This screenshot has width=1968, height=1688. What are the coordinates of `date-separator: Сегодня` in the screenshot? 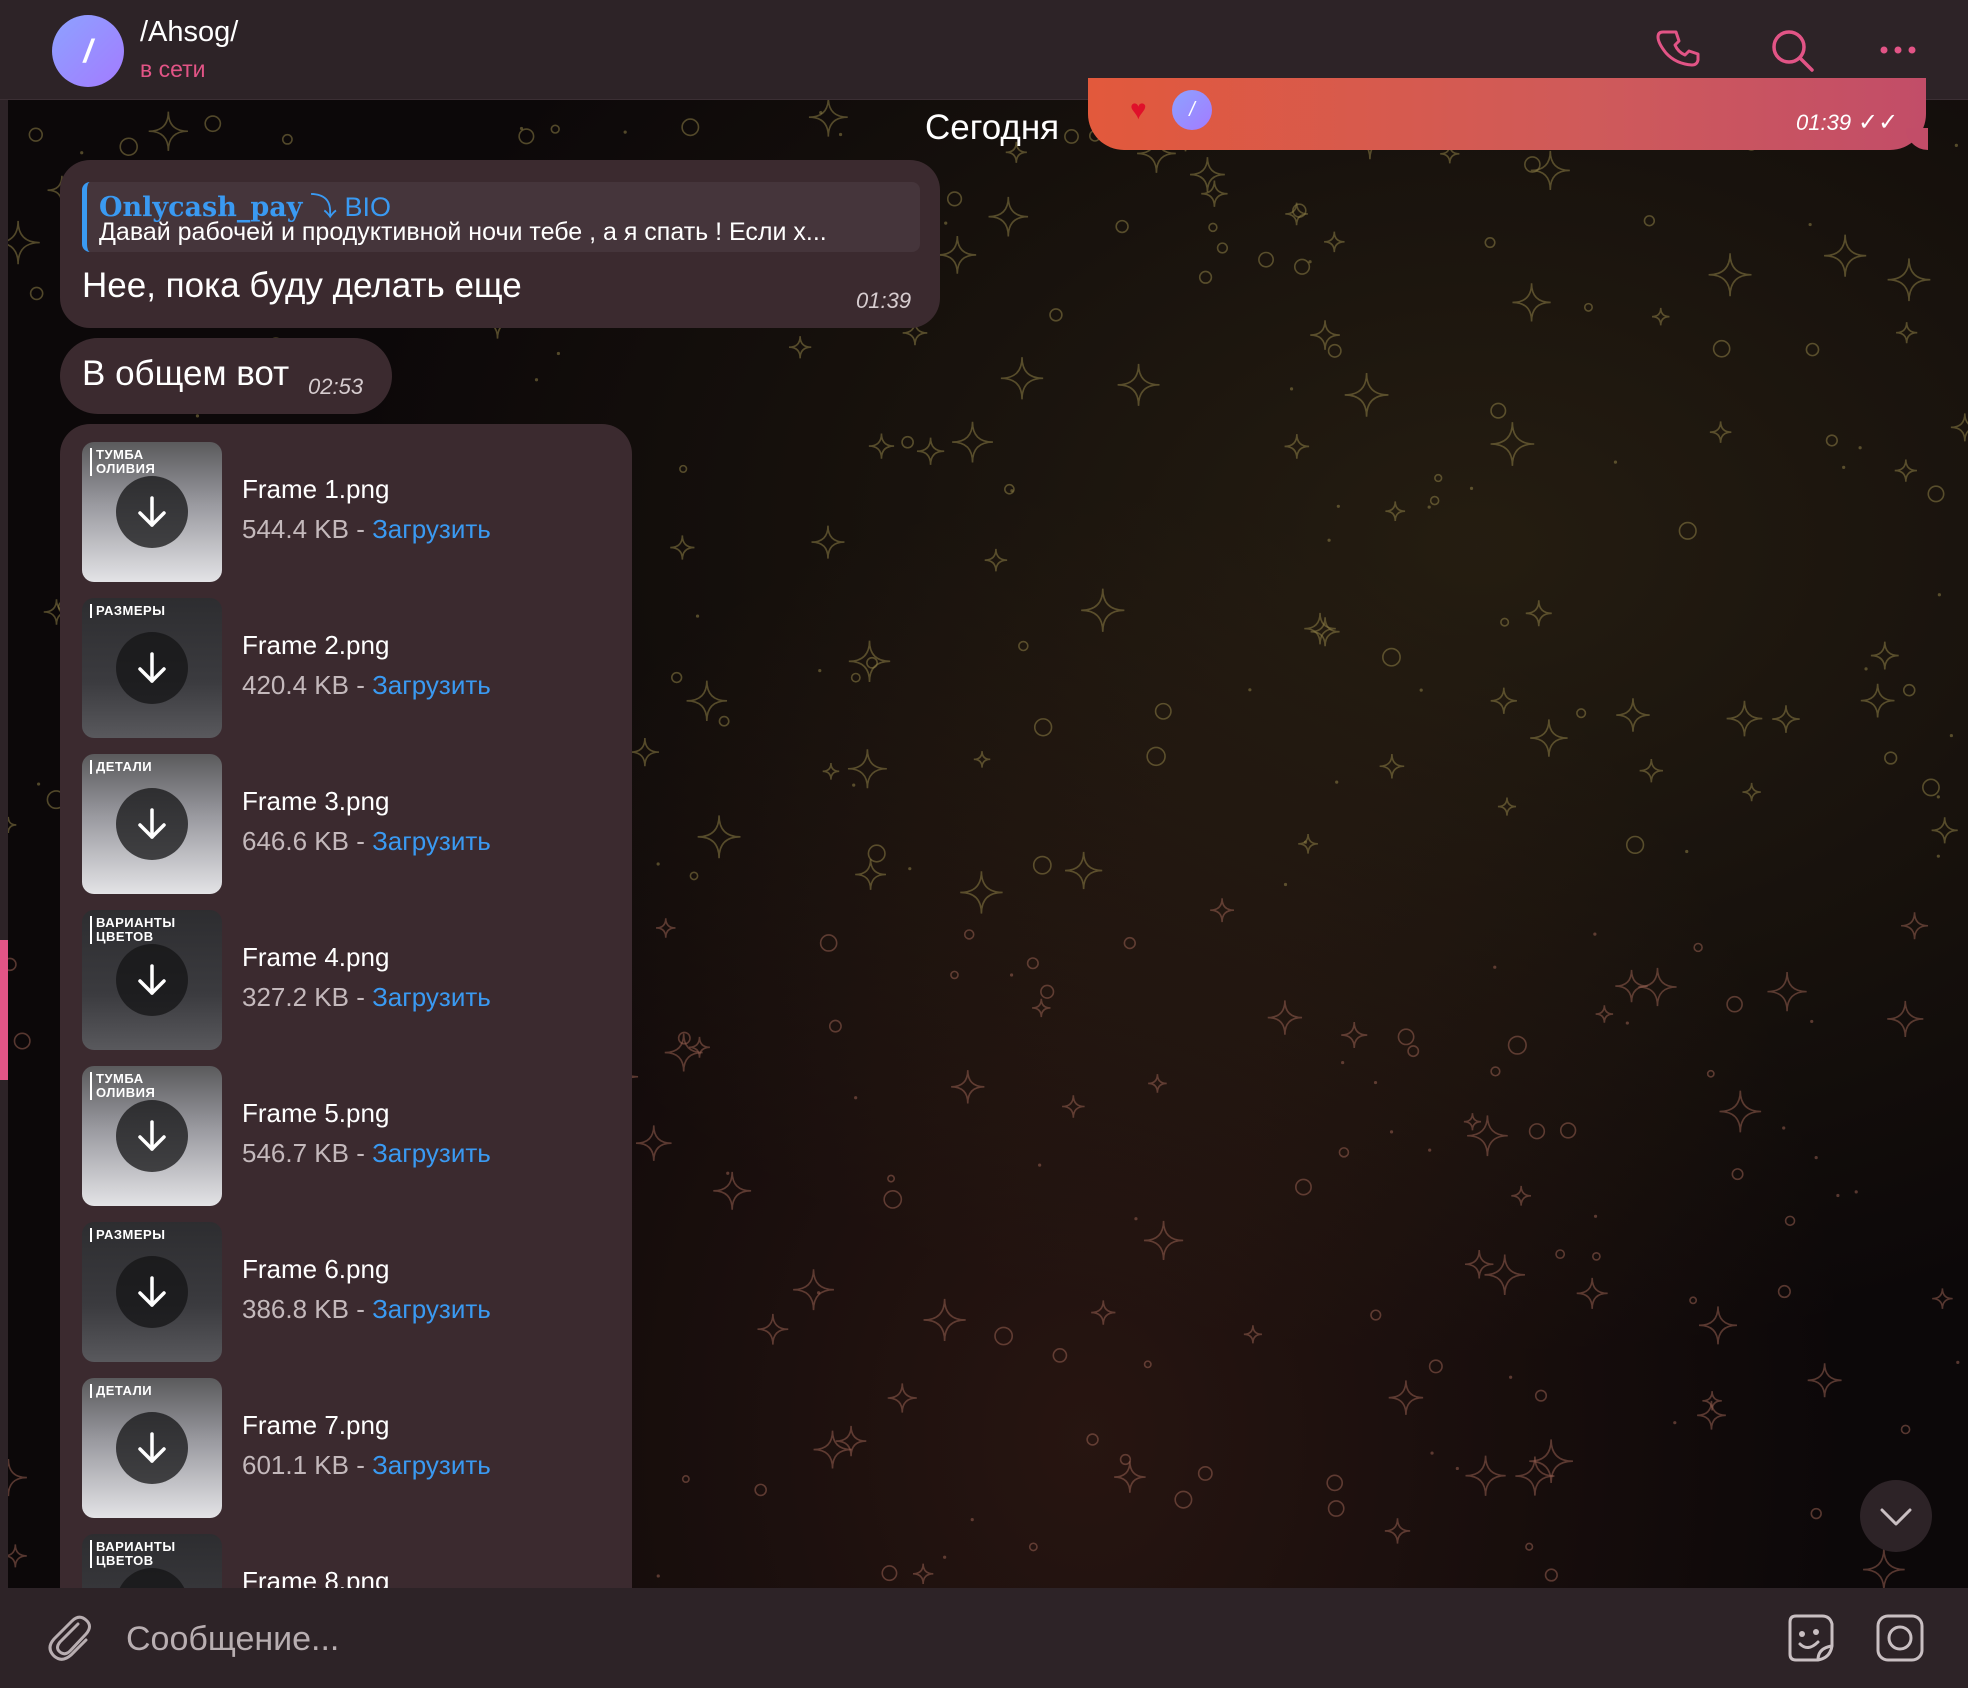 It's located at (992, 127).